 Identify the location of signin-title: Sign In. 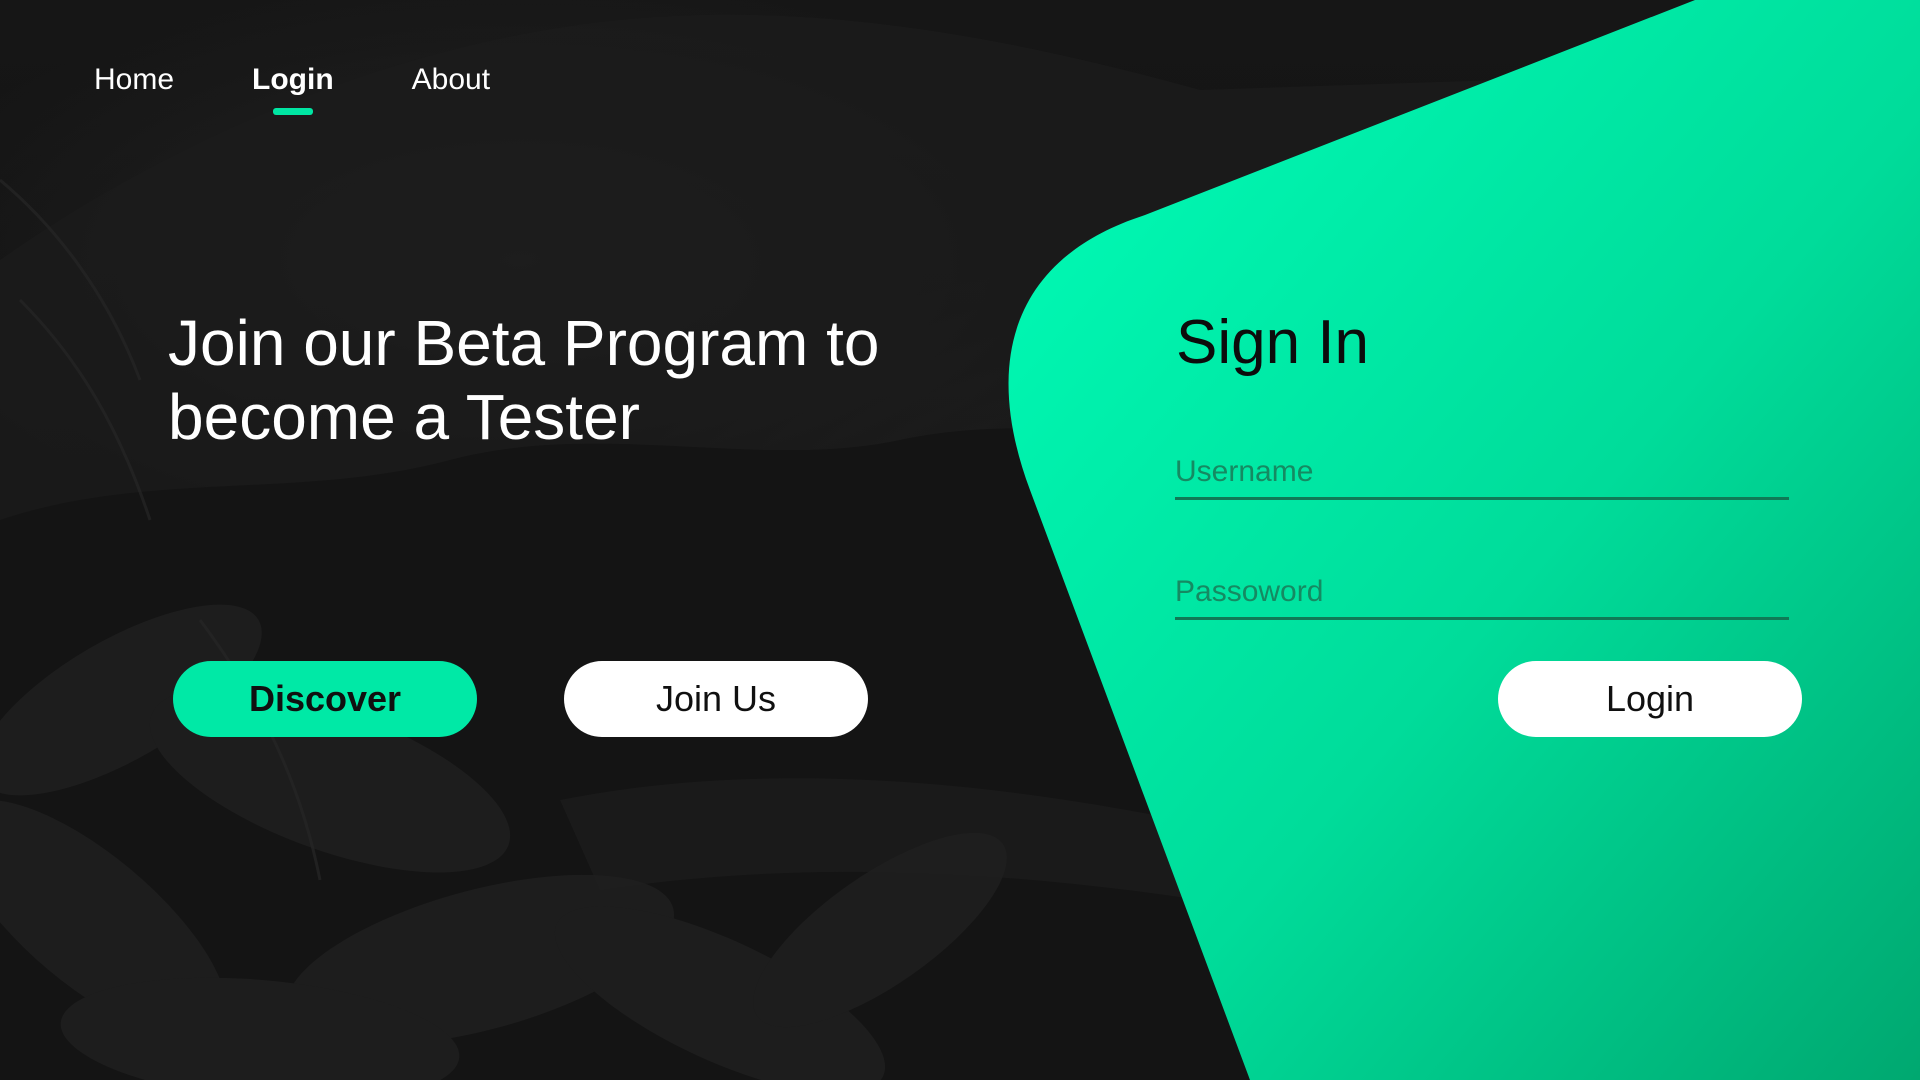
(1273, 342).